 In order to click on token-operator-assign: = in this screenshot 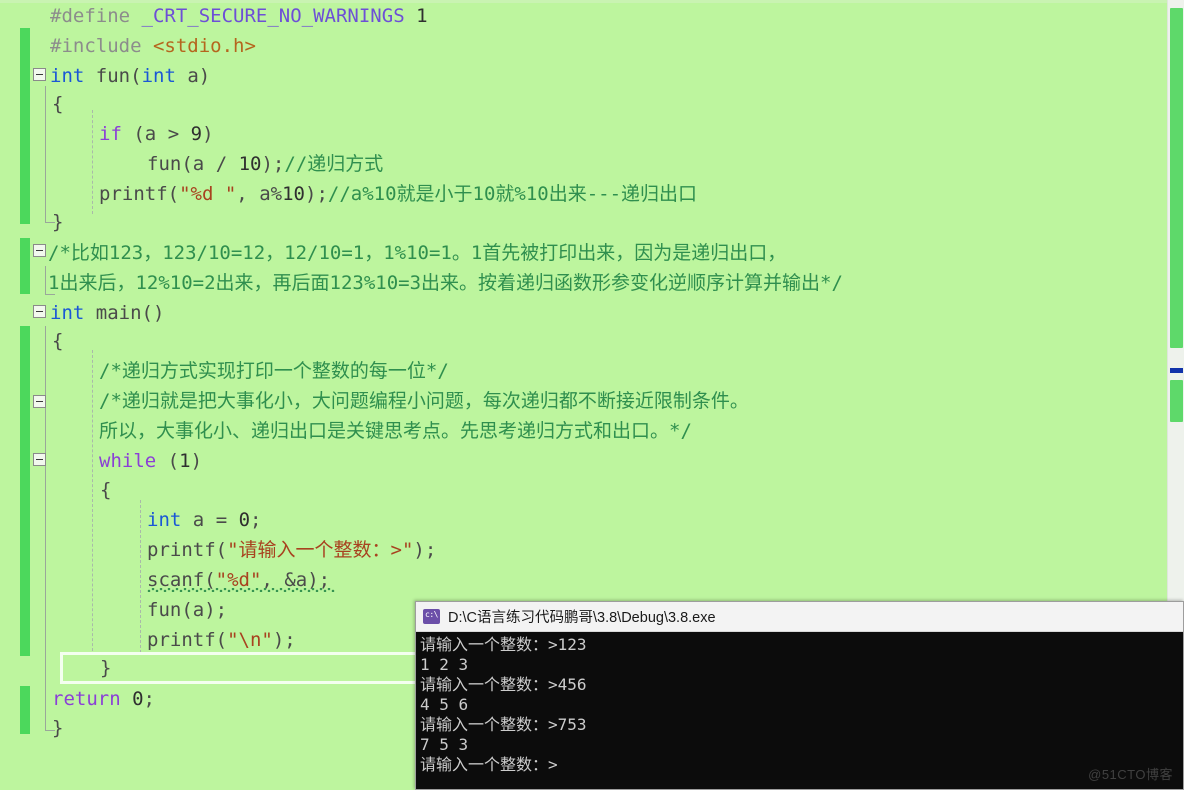, I will do `click(221, 520)`.